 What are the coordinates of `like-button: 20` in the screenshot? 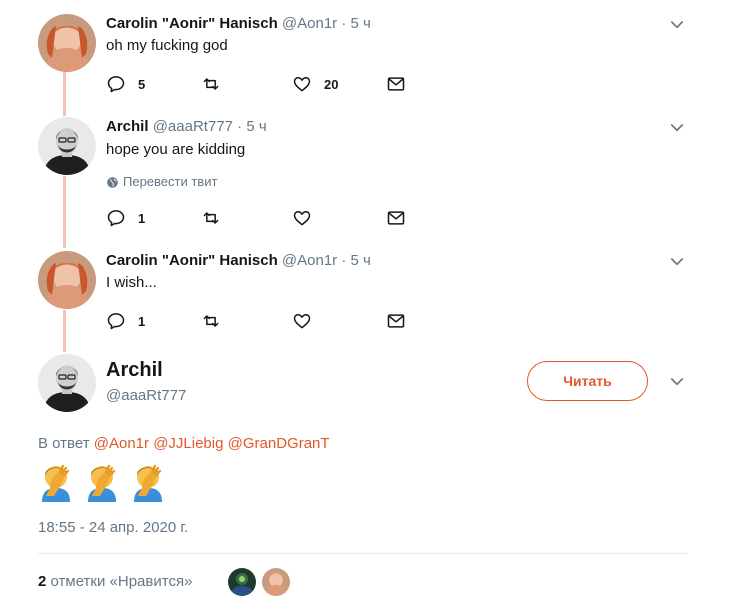 It's located at (315, 84).